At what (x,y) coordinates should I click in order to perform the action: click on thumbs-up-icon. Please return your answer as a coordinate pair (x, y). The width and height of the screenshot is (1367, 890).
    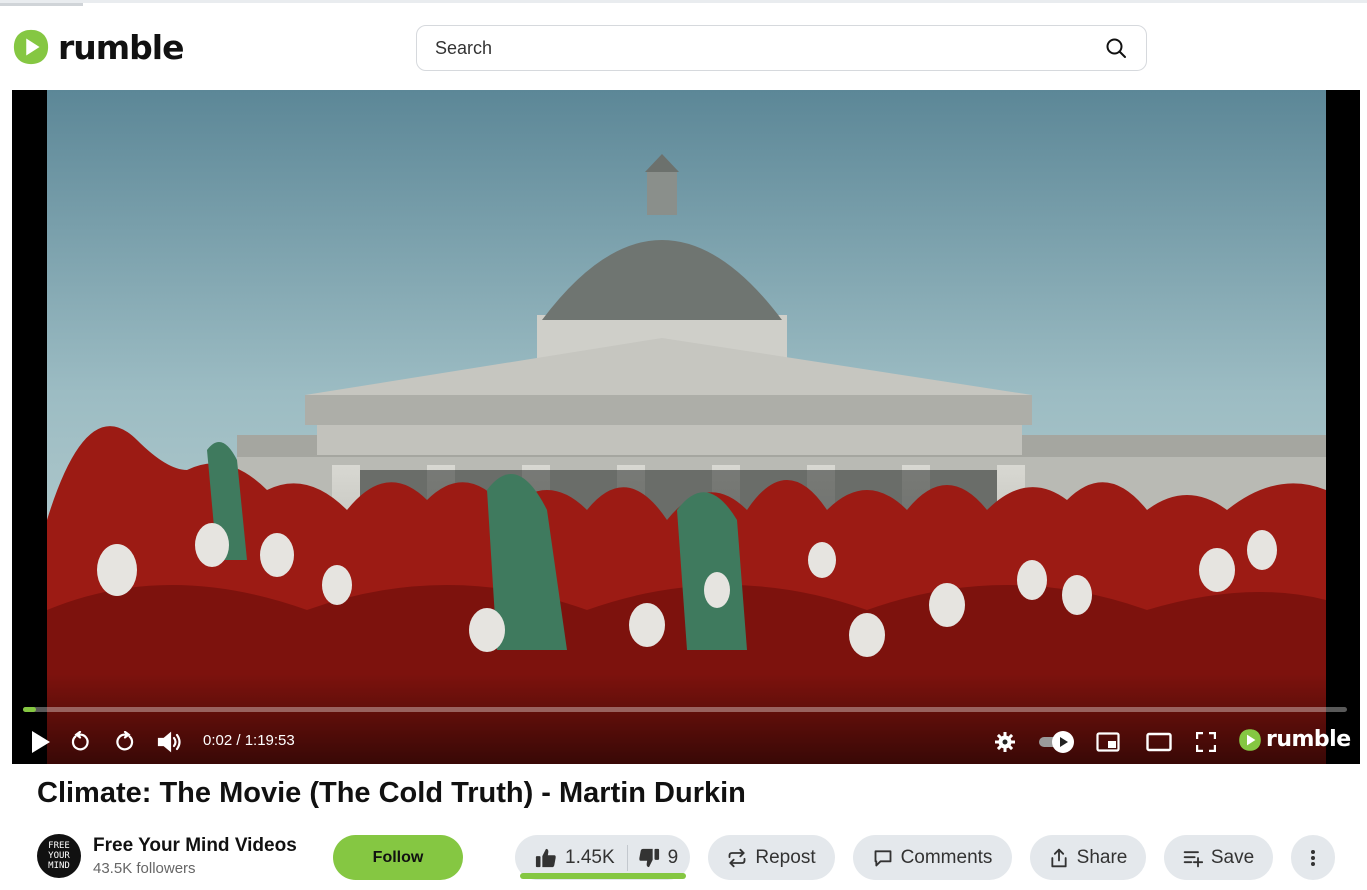
    Looking at the image, I should click on (545, 857).